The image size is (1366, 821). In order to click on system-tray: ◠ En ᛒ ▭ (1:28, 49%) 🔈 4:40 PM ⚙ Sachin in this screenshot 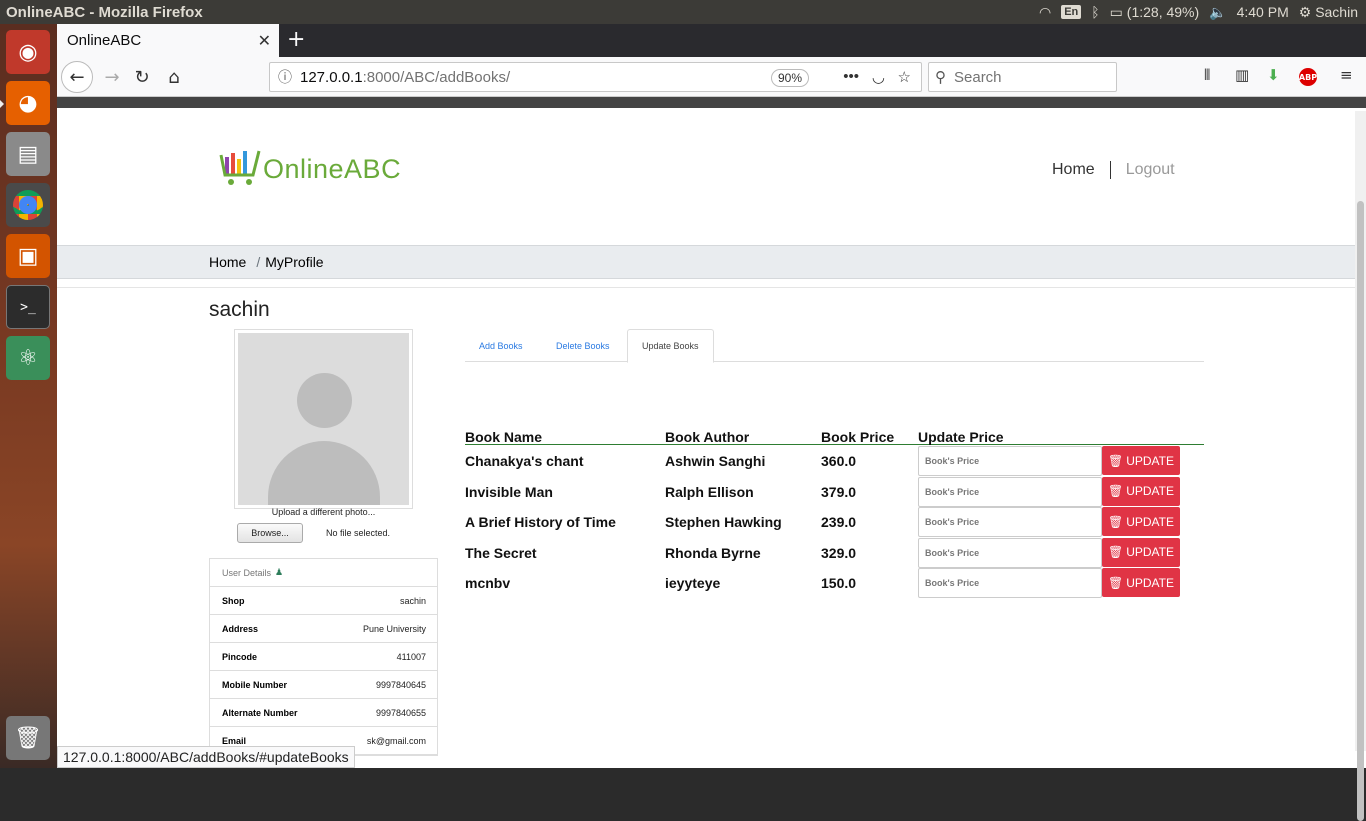, I will do `click(1198, 12)`.